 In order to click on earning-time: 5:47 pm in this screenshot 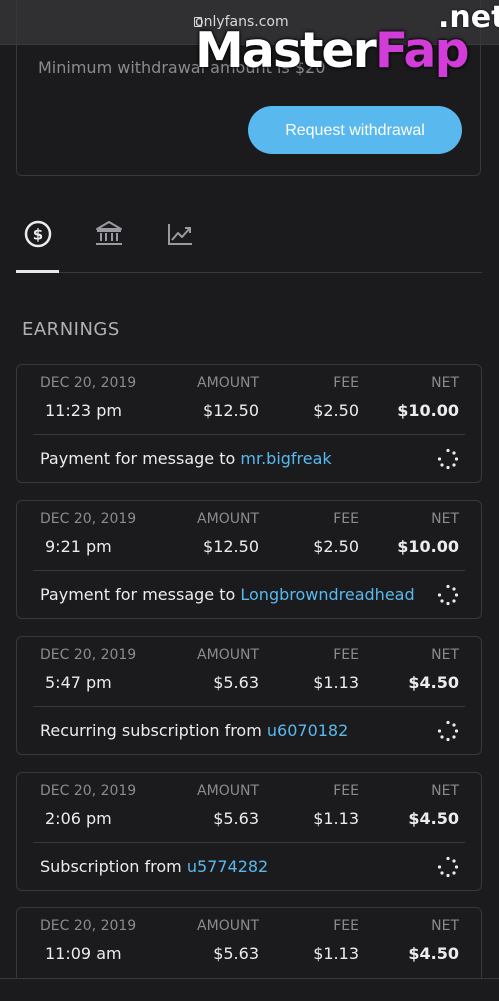, I will do `click(78, 682)`.